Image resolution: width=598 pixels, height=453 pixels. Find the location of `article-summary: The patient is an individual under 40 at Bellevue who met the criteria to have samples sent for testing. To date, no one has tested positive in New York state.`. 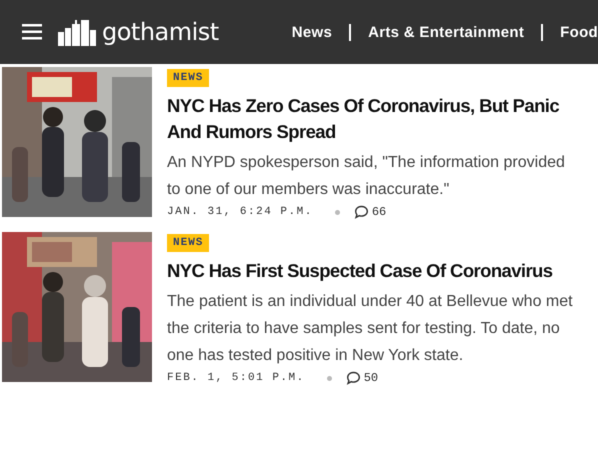

article-summary: The patient is an individual under 40 at Bellevue who met the criteria to have samples sent for testing. To date, no one has tested positive in New York state. is located at coordinates (370, 329).